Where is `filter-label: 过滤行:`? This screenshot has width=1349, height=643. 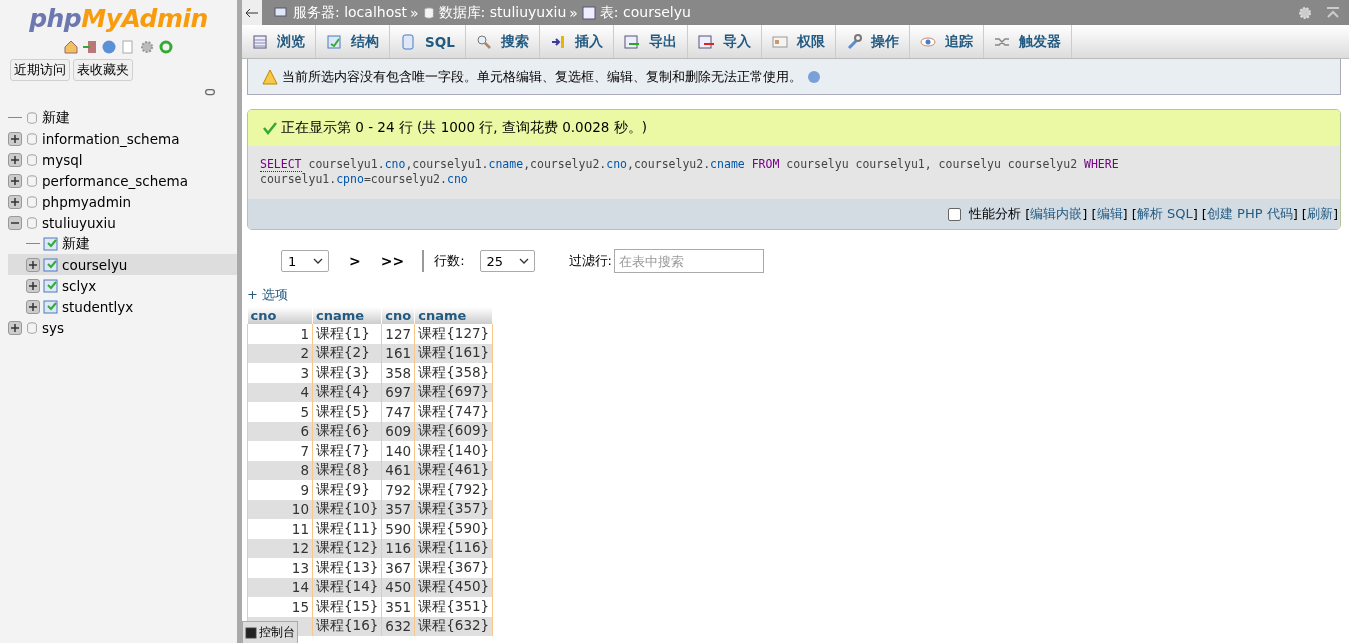 filter-label: 过滤行: is located at coordinates (590, 261).